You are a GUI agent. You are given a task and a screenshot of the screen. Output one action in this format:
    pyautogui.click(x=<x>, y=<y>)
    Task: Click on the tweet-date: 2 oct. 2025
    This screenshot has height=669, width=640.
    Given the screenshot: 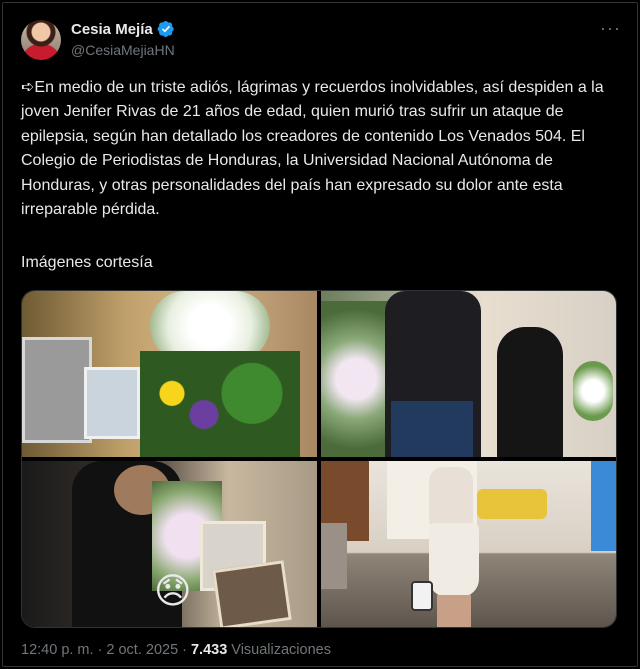 What is the action you would take?
    pyautogui.click(x=142, y=650)
    